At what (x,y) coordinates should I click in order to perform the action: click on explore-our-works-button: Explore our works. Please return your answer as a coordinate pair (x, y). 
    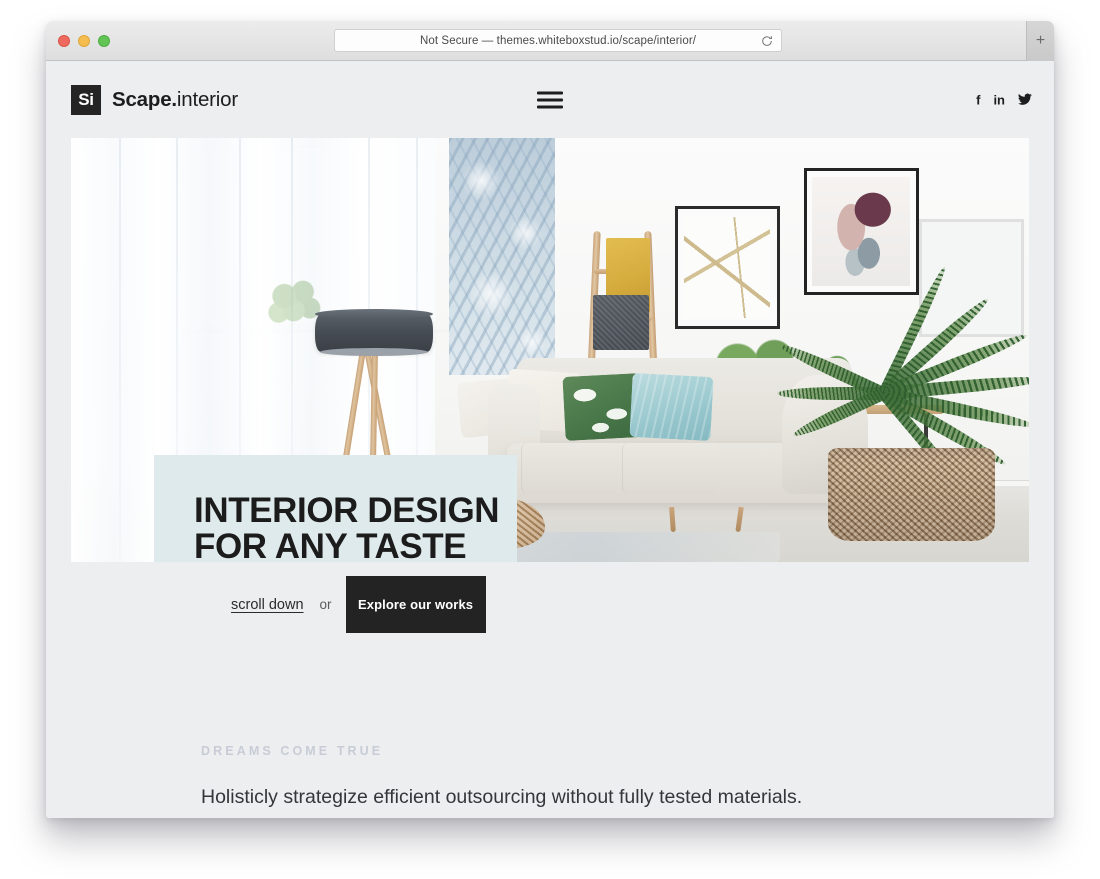
    Looking at the image, I should click on (415, 604).